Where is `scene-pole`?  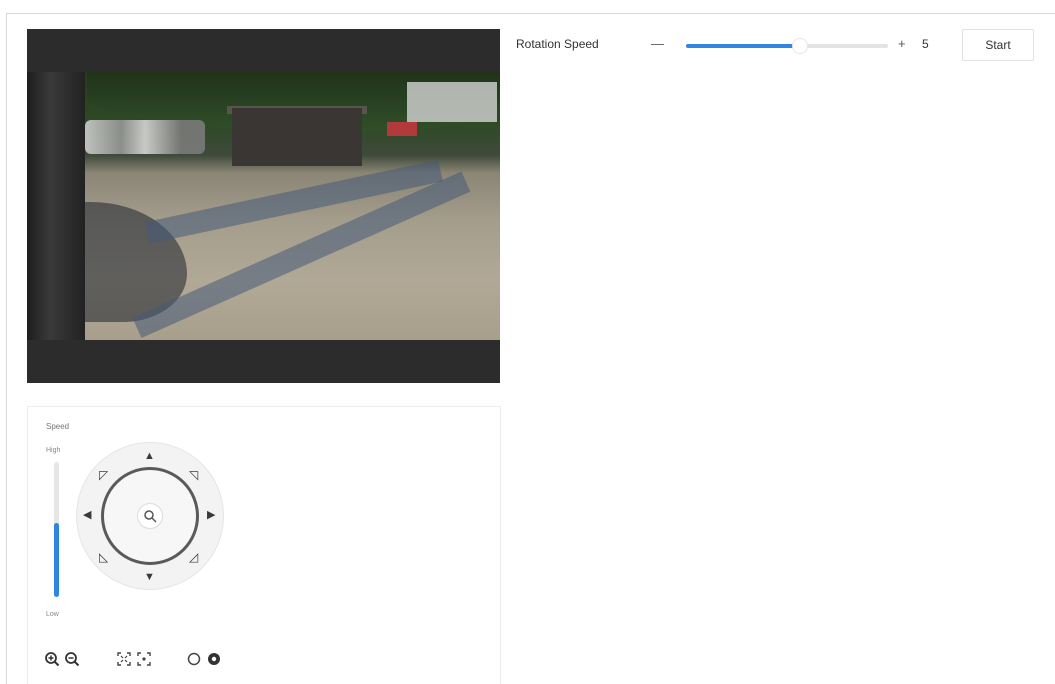
scene-pole is located at coordinates (56, 220).